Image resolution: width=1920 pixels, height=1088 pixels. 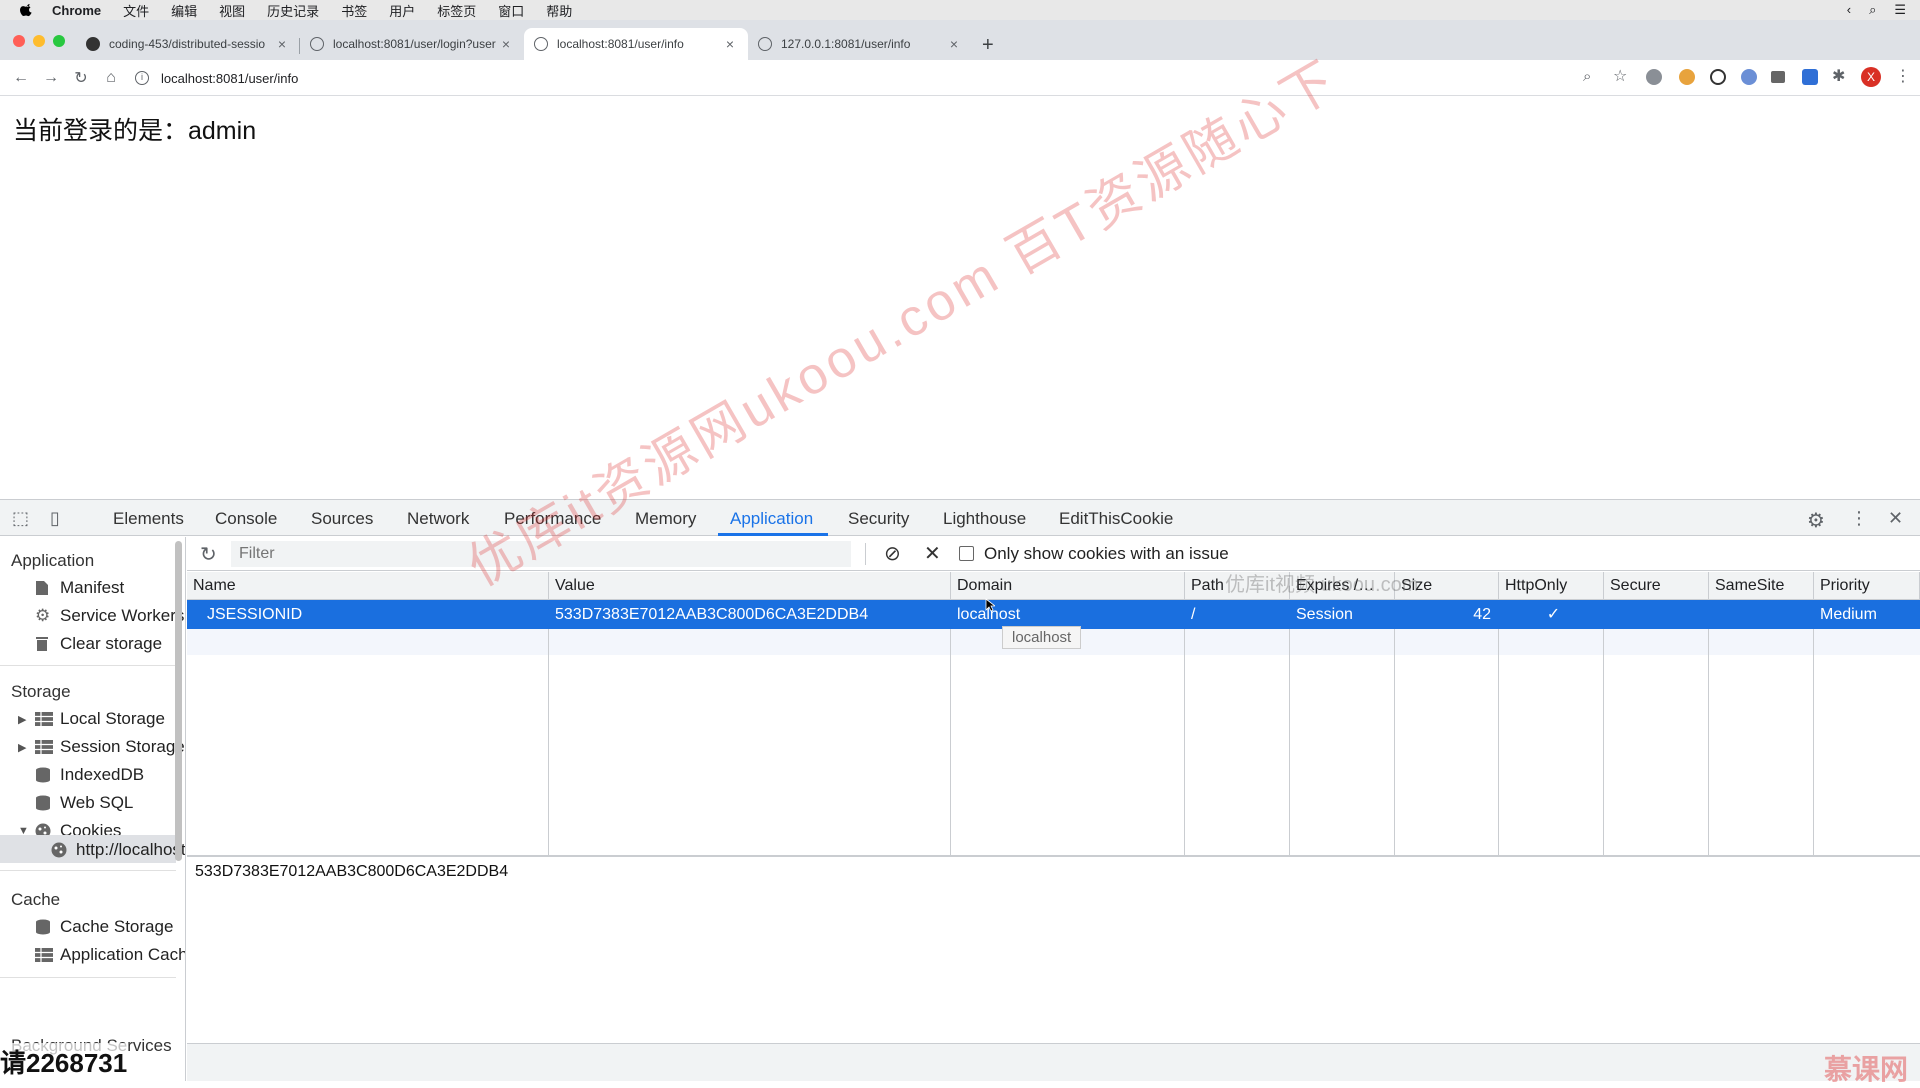 What do you see at coordinates (1116, 519) in the screenshot?
I see `devtools-tab-editthiscookie: EditThisCookie` at bounding box center [1116, 519].